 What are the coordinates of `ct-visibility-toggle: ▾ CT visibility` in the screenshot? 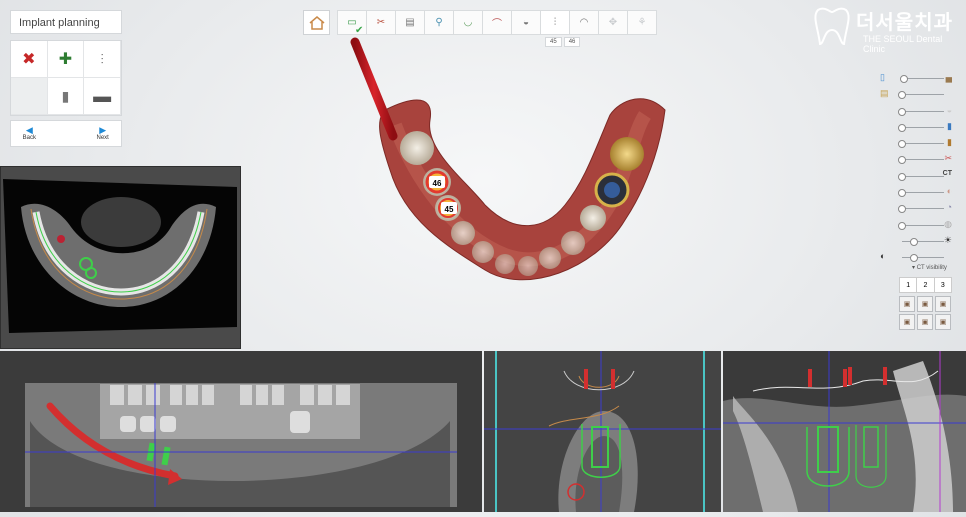 It's located at (929, 267).